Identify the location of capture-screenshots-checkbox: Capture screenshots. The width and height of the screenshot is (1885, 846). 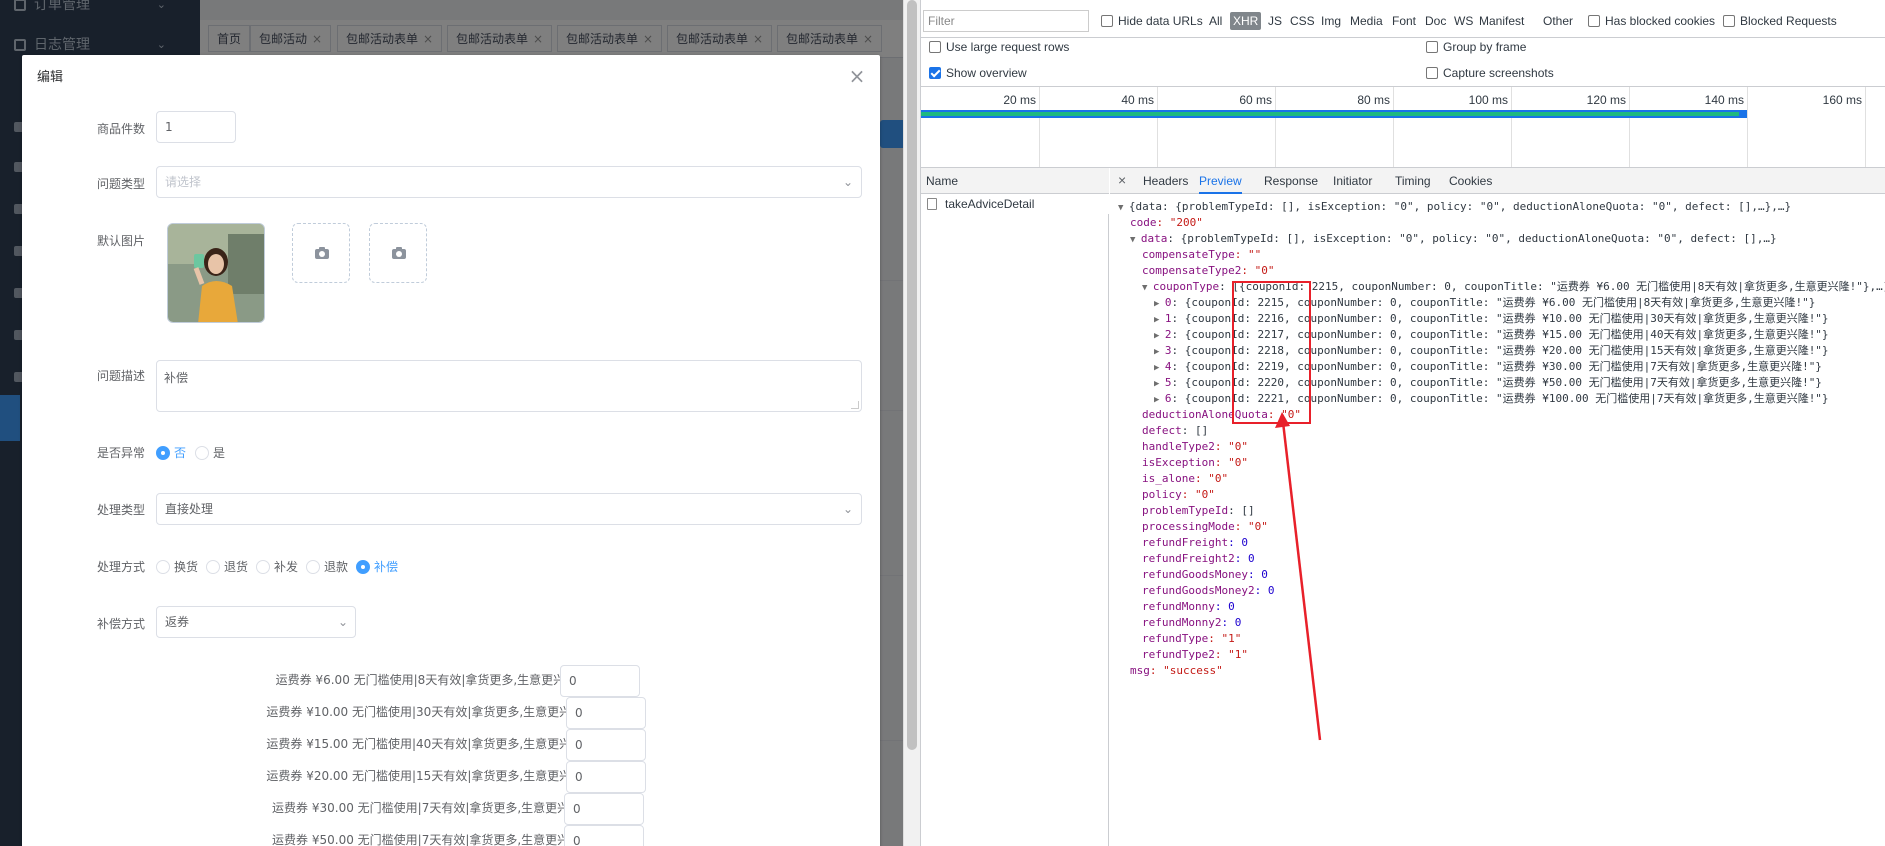
(1490, 73).